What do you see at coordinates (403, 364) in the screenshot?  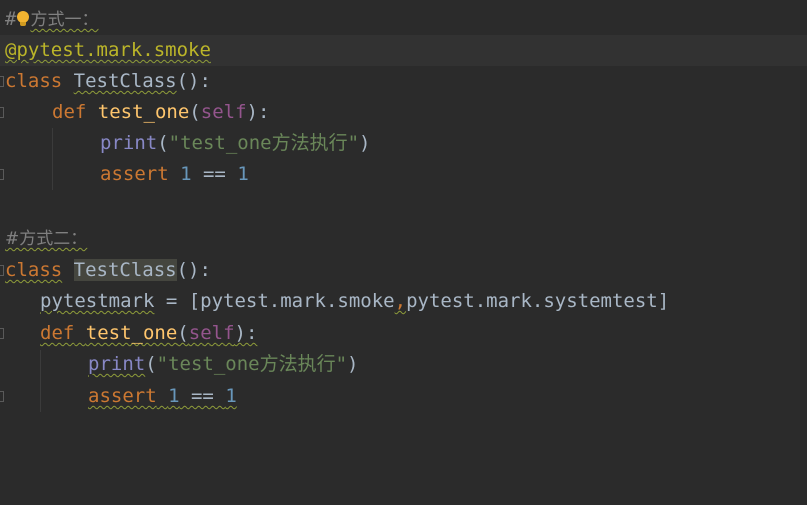 I see `code-line-12: print("test_one方法执行")` at bounding box center [403, 364].